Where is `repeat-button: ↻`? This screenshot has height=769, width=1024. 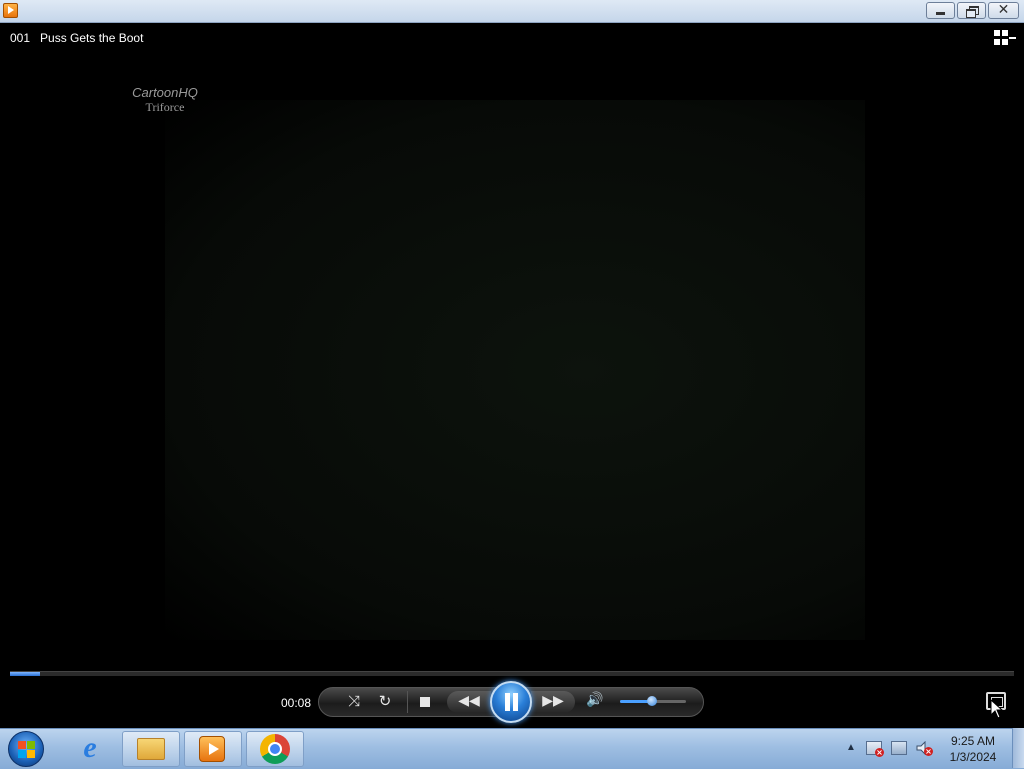 repeat-button: ↻ is located at coordinates (385, 701).